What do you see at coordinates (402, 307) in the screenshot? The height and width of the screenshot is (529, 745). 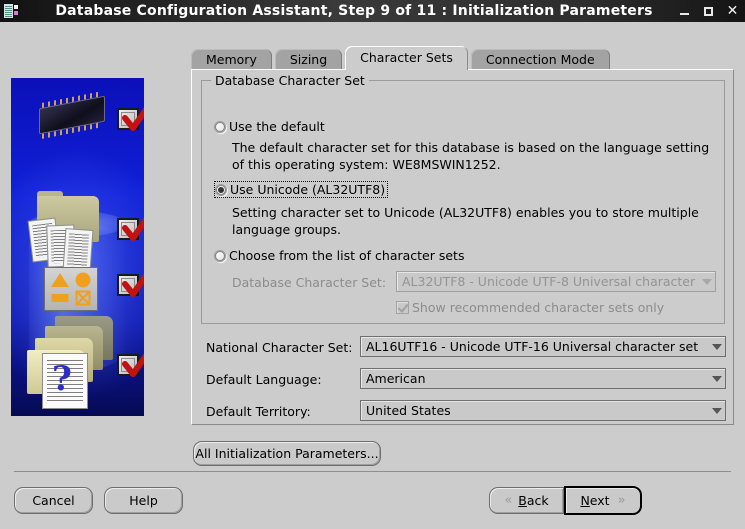 I see `checkbox-indicator` at bounding box center [402, 307].